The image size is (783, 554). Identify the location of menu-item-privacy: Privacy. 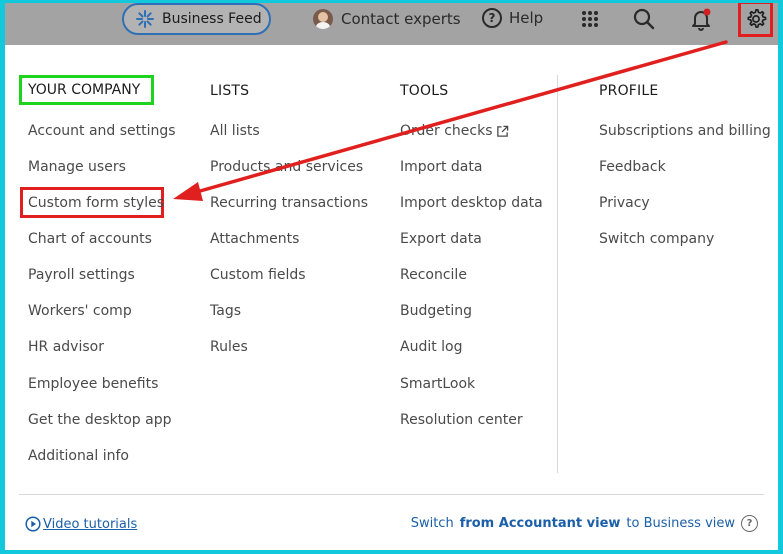
(624, 203).